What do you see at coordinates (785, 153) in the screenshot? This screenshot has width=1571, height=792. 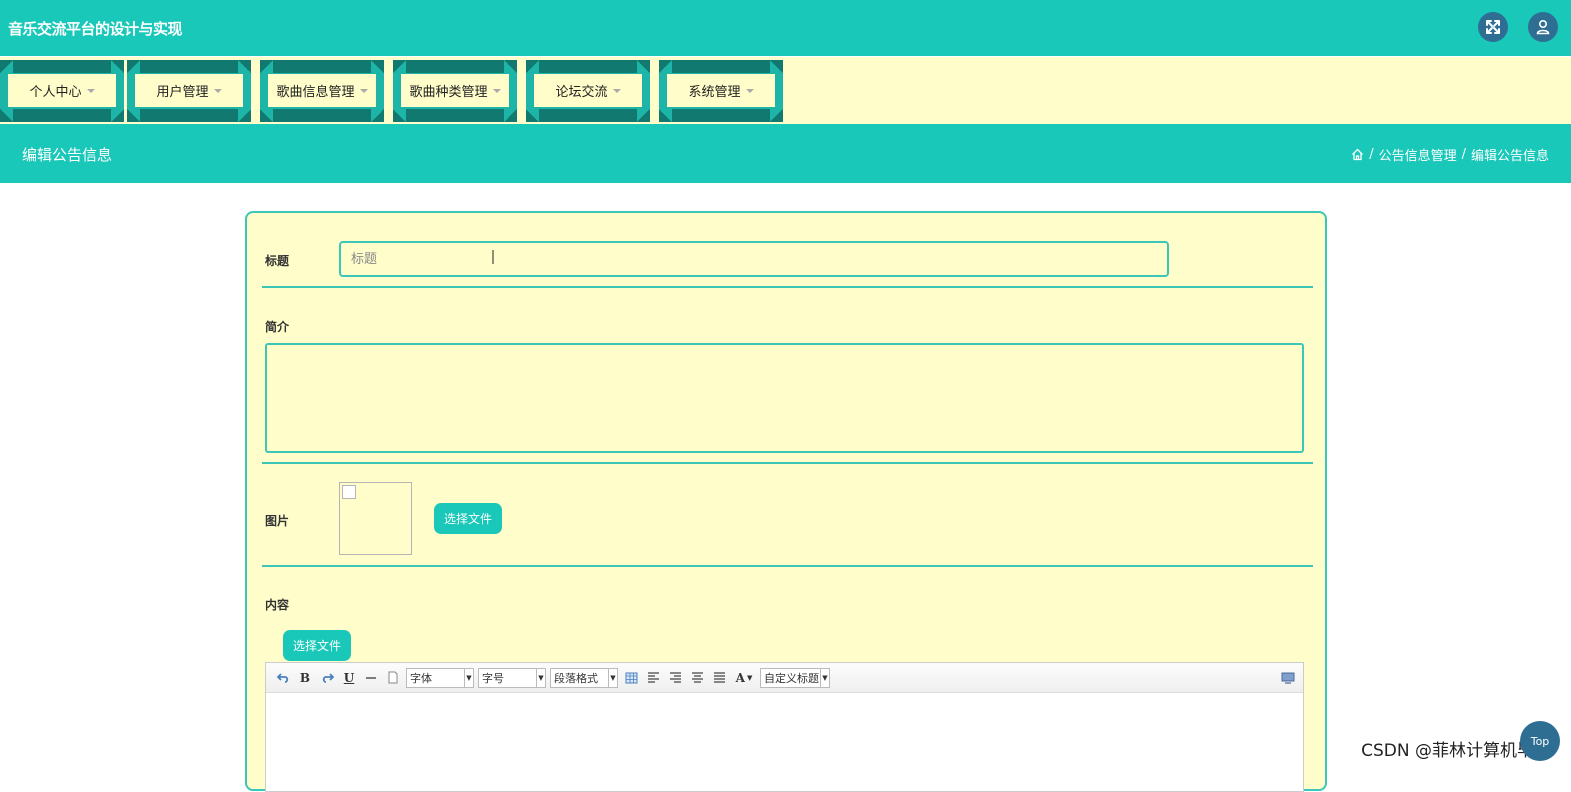 I see `page-header: 编辑公告信息 / 公告信息管理 / 编辑公告信息` at bounding box center [785, 153].